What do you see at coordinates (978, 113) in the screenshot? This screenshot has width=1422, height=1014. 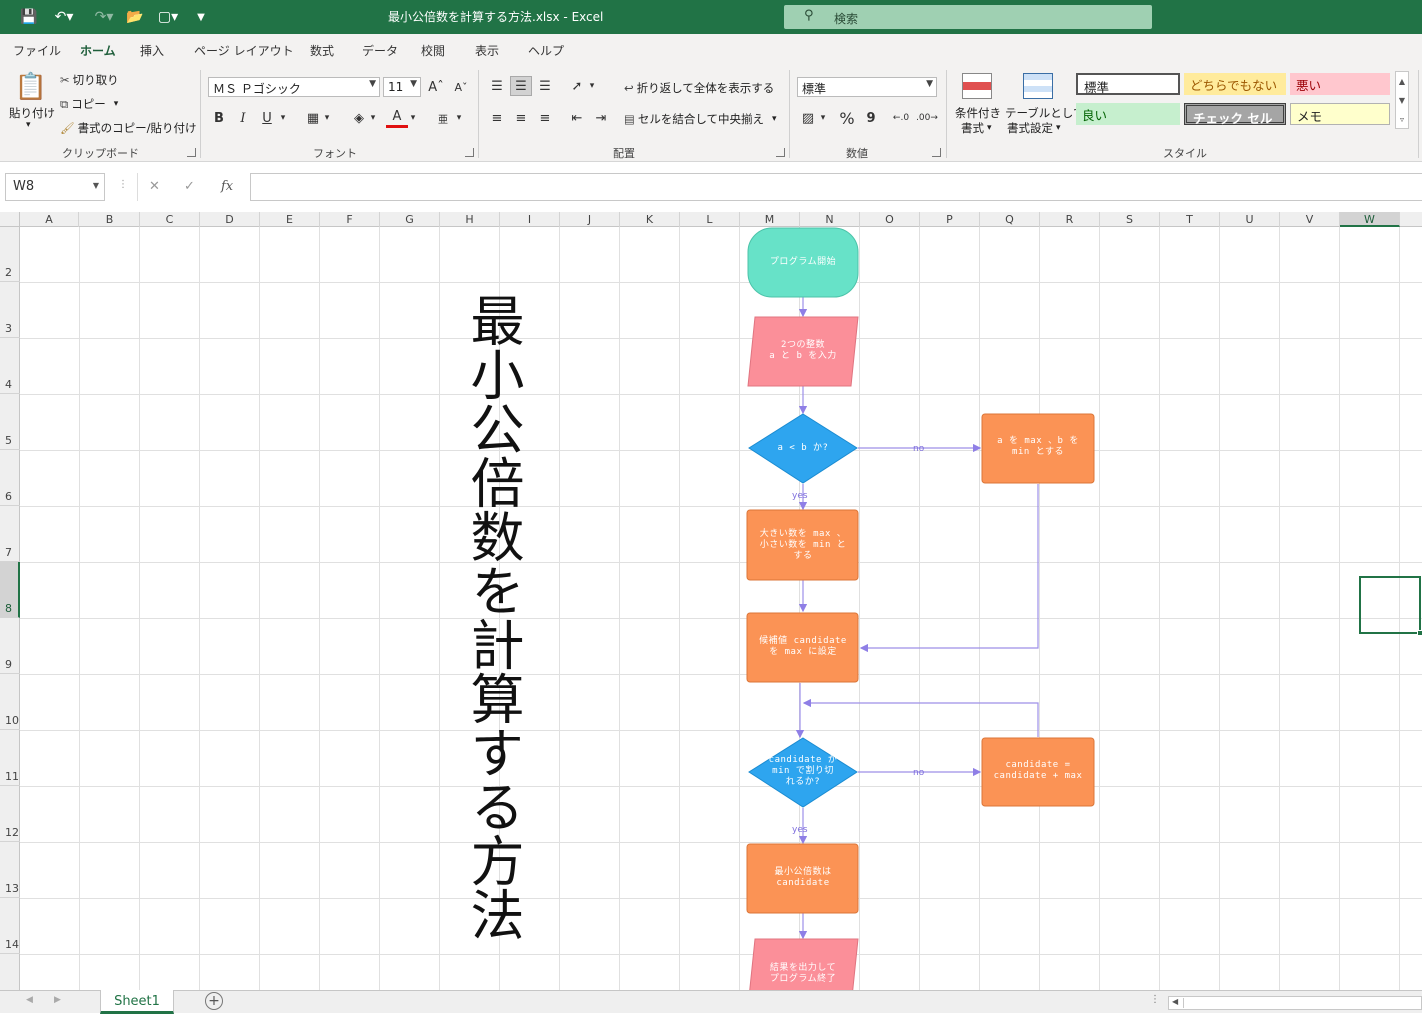 I see `conditional-format-label: 条件付き` at bounding box center [978, 113].